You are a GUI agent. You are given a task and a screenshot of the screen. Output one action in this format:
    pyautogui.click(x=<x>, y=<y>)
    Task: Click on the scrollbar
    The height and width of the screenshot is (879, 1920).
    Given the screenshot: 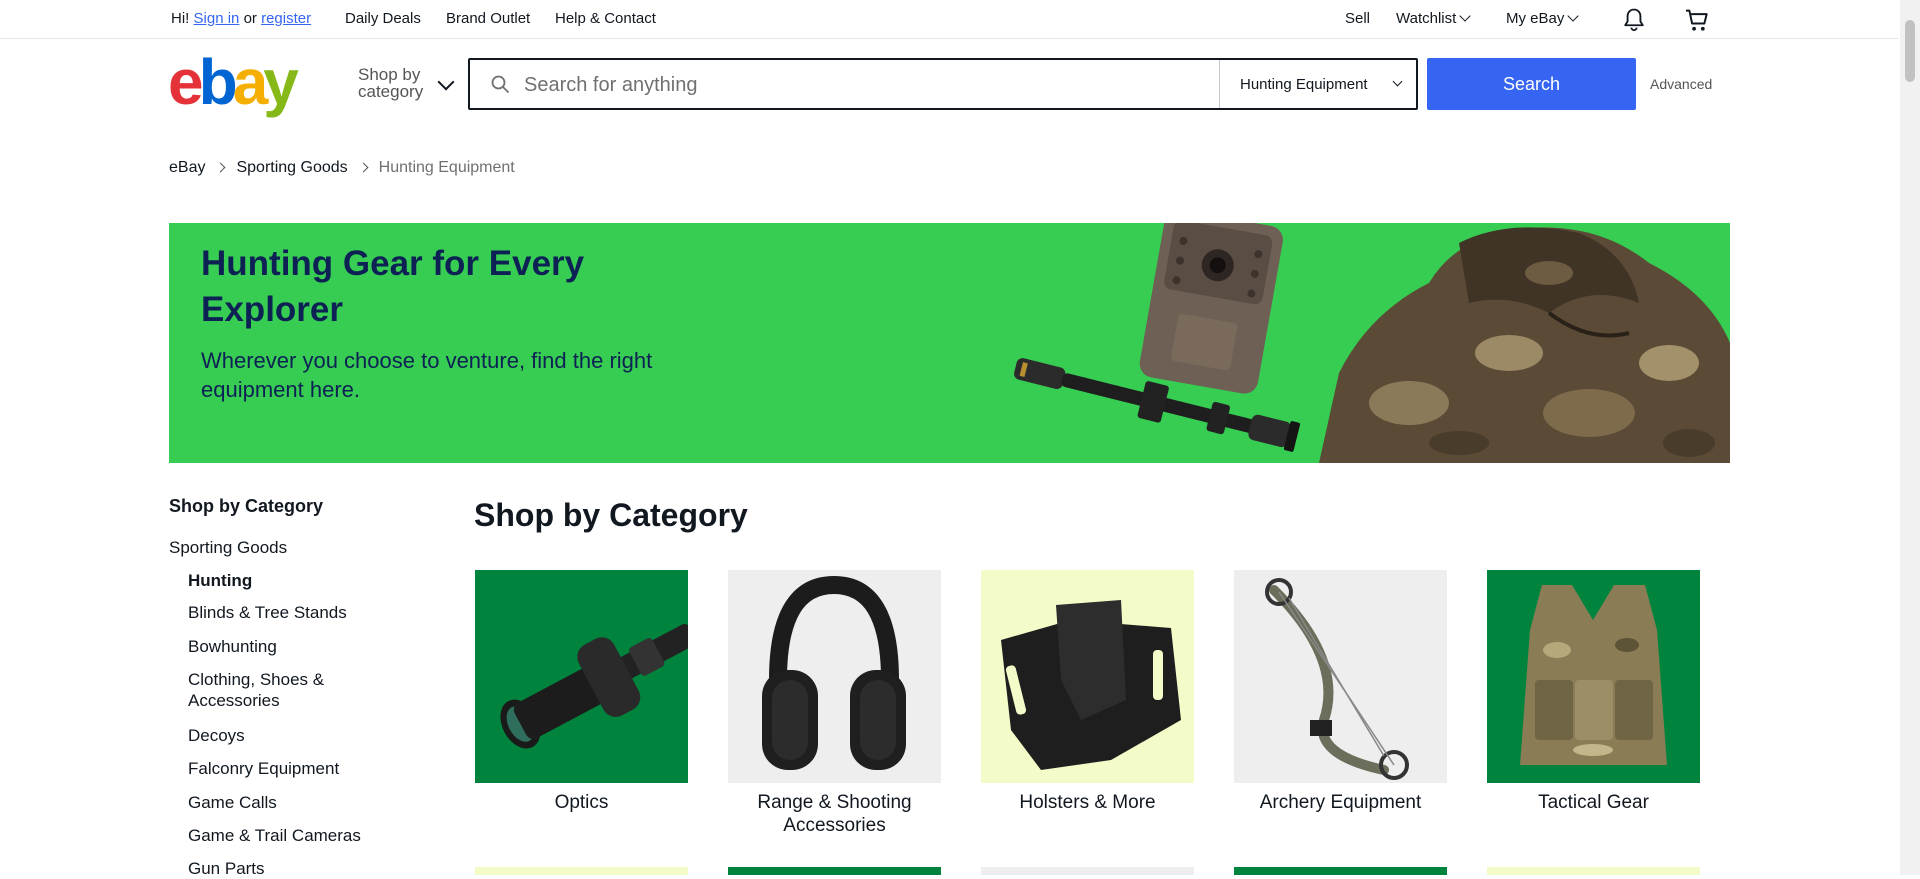 What is the action you would take?
    pyautogui.click(x=1910, y=437)
    